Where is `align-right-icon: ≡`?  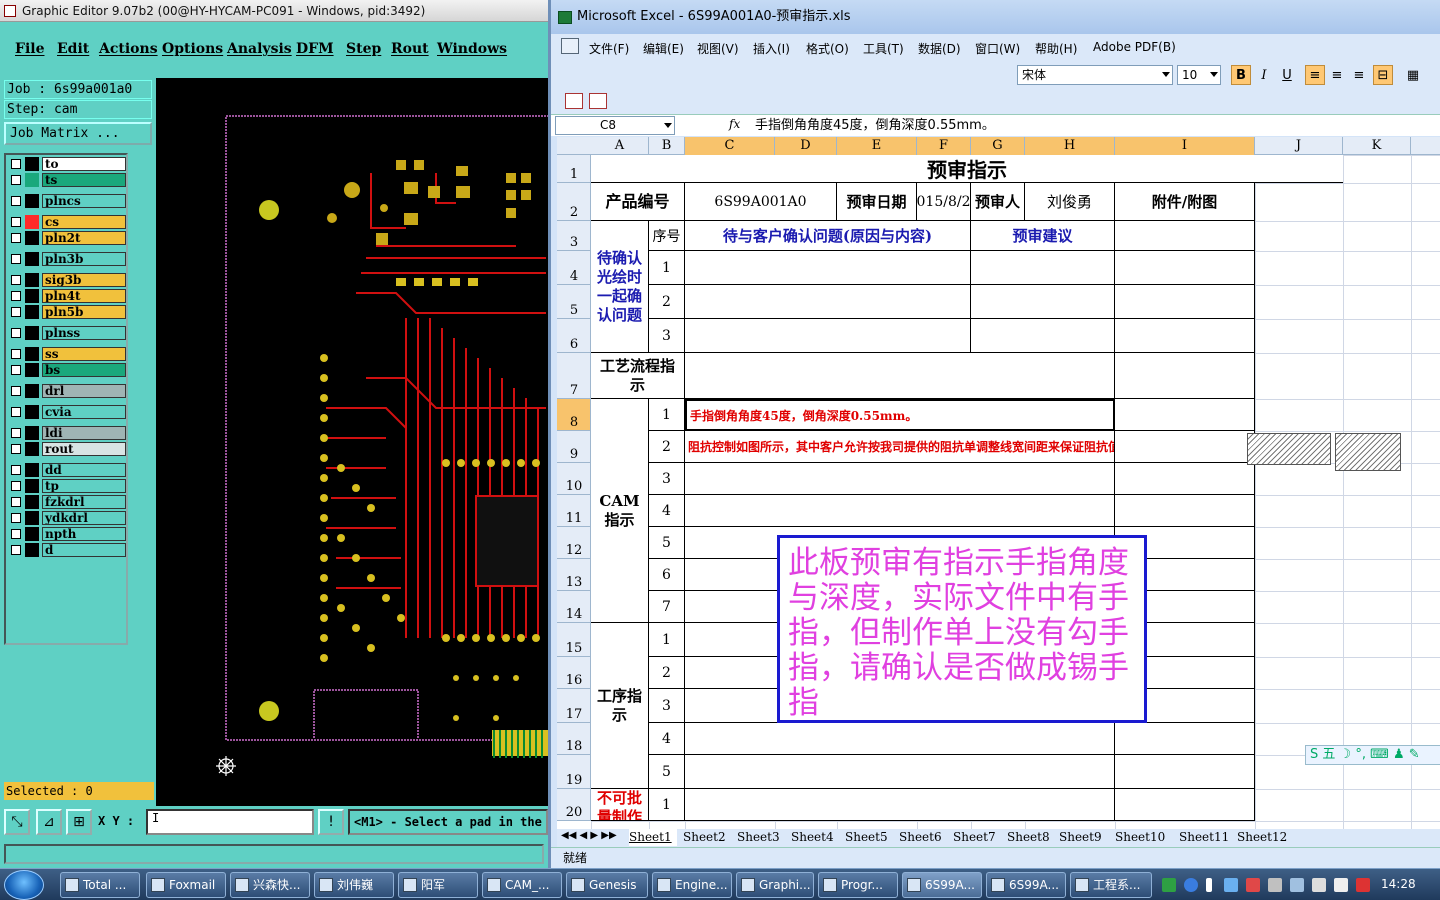 align-right-icon: ≡ is located at coordinates (1359, 75).